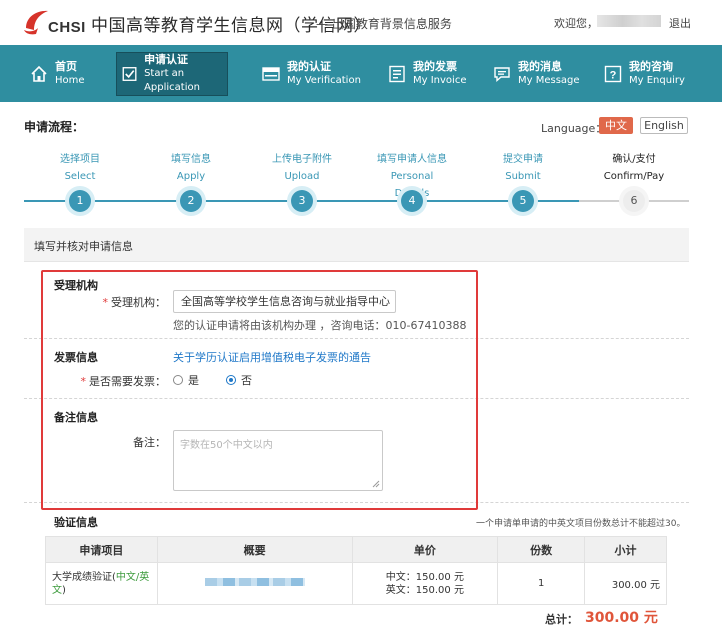 The image size is (722, 627). What do you see at coordinates (309, 66) in the screenshot?
I see `nav-label-cn: 我的认证` at bounding box center [309, 66].